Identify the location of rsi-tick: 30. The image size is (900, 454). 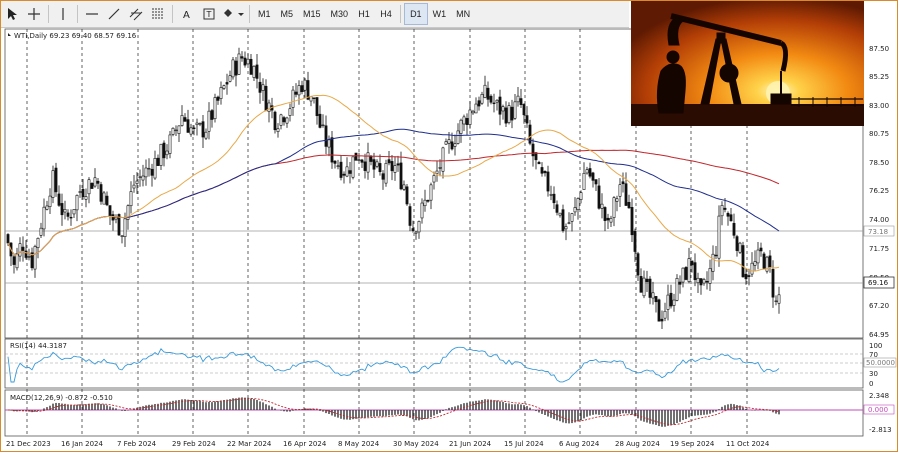
(873, 374).